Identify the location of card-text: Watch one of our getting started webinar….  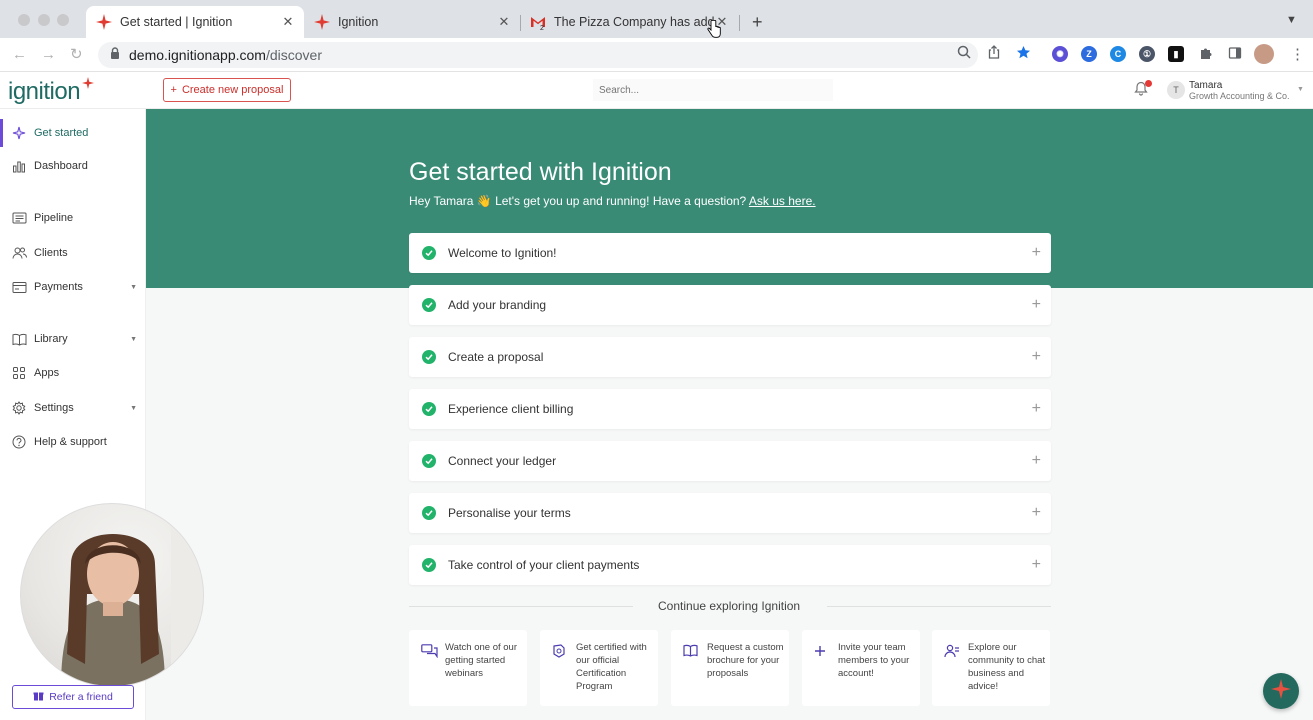
(481, 660).